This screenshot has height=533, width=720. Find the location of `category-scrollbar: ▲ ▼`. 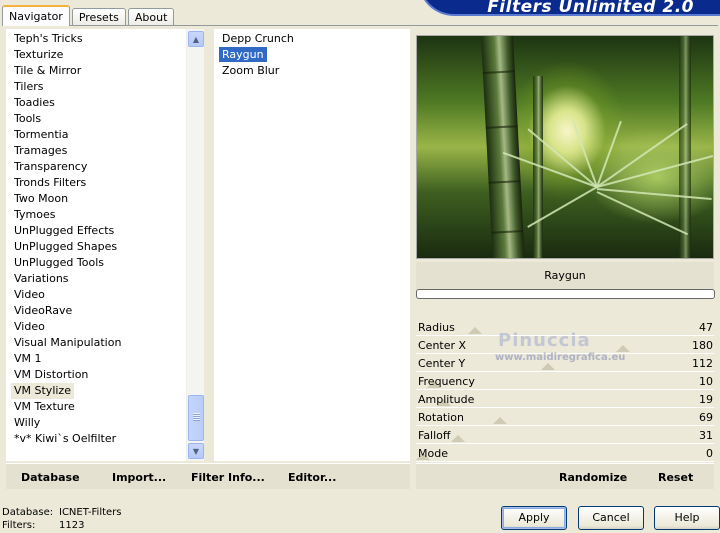

category-scrollbar: ▲ ▼ is located at coordinates (195, 245).